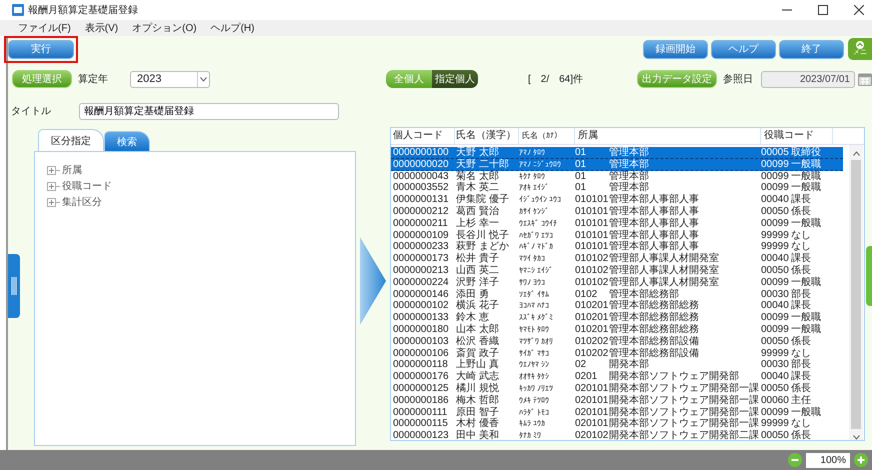 The width and height of the screenshot is (872, 470). I want to click on date-field: 2023/07/01, so click(808, 79).